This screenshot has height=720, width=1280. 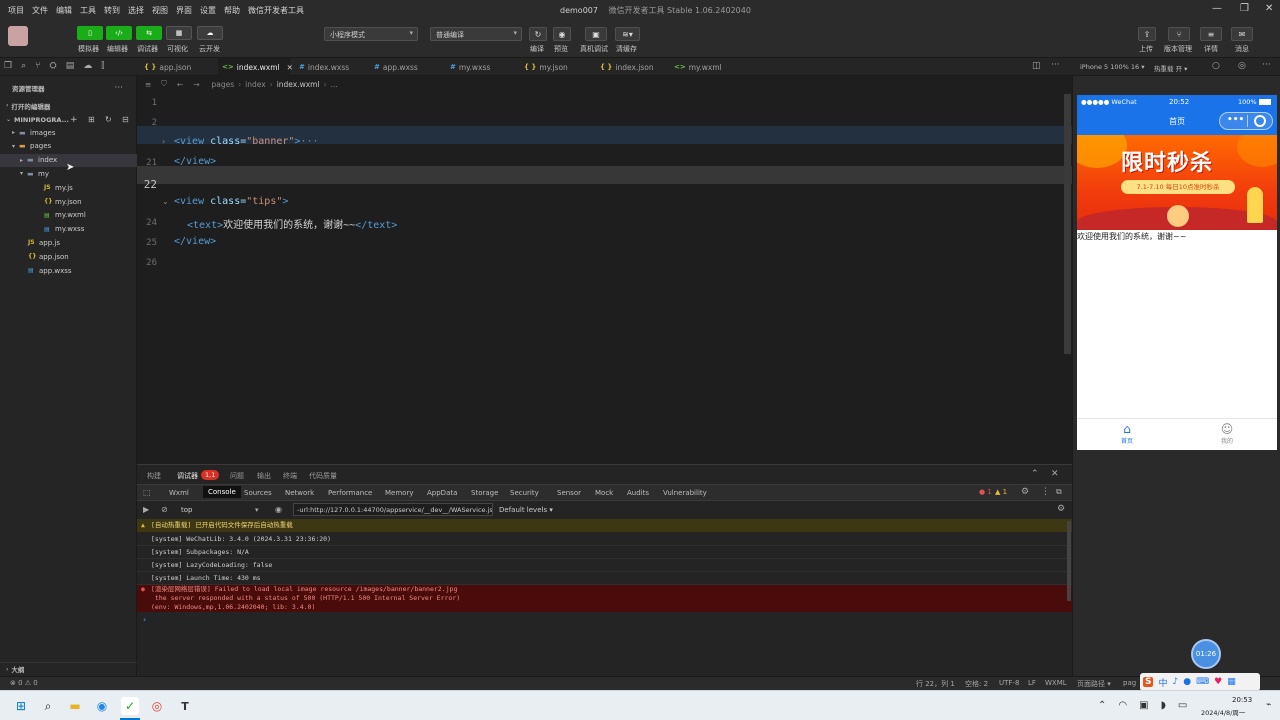 I want to click on end-of-line: LF, so click(x=1032, y=683).